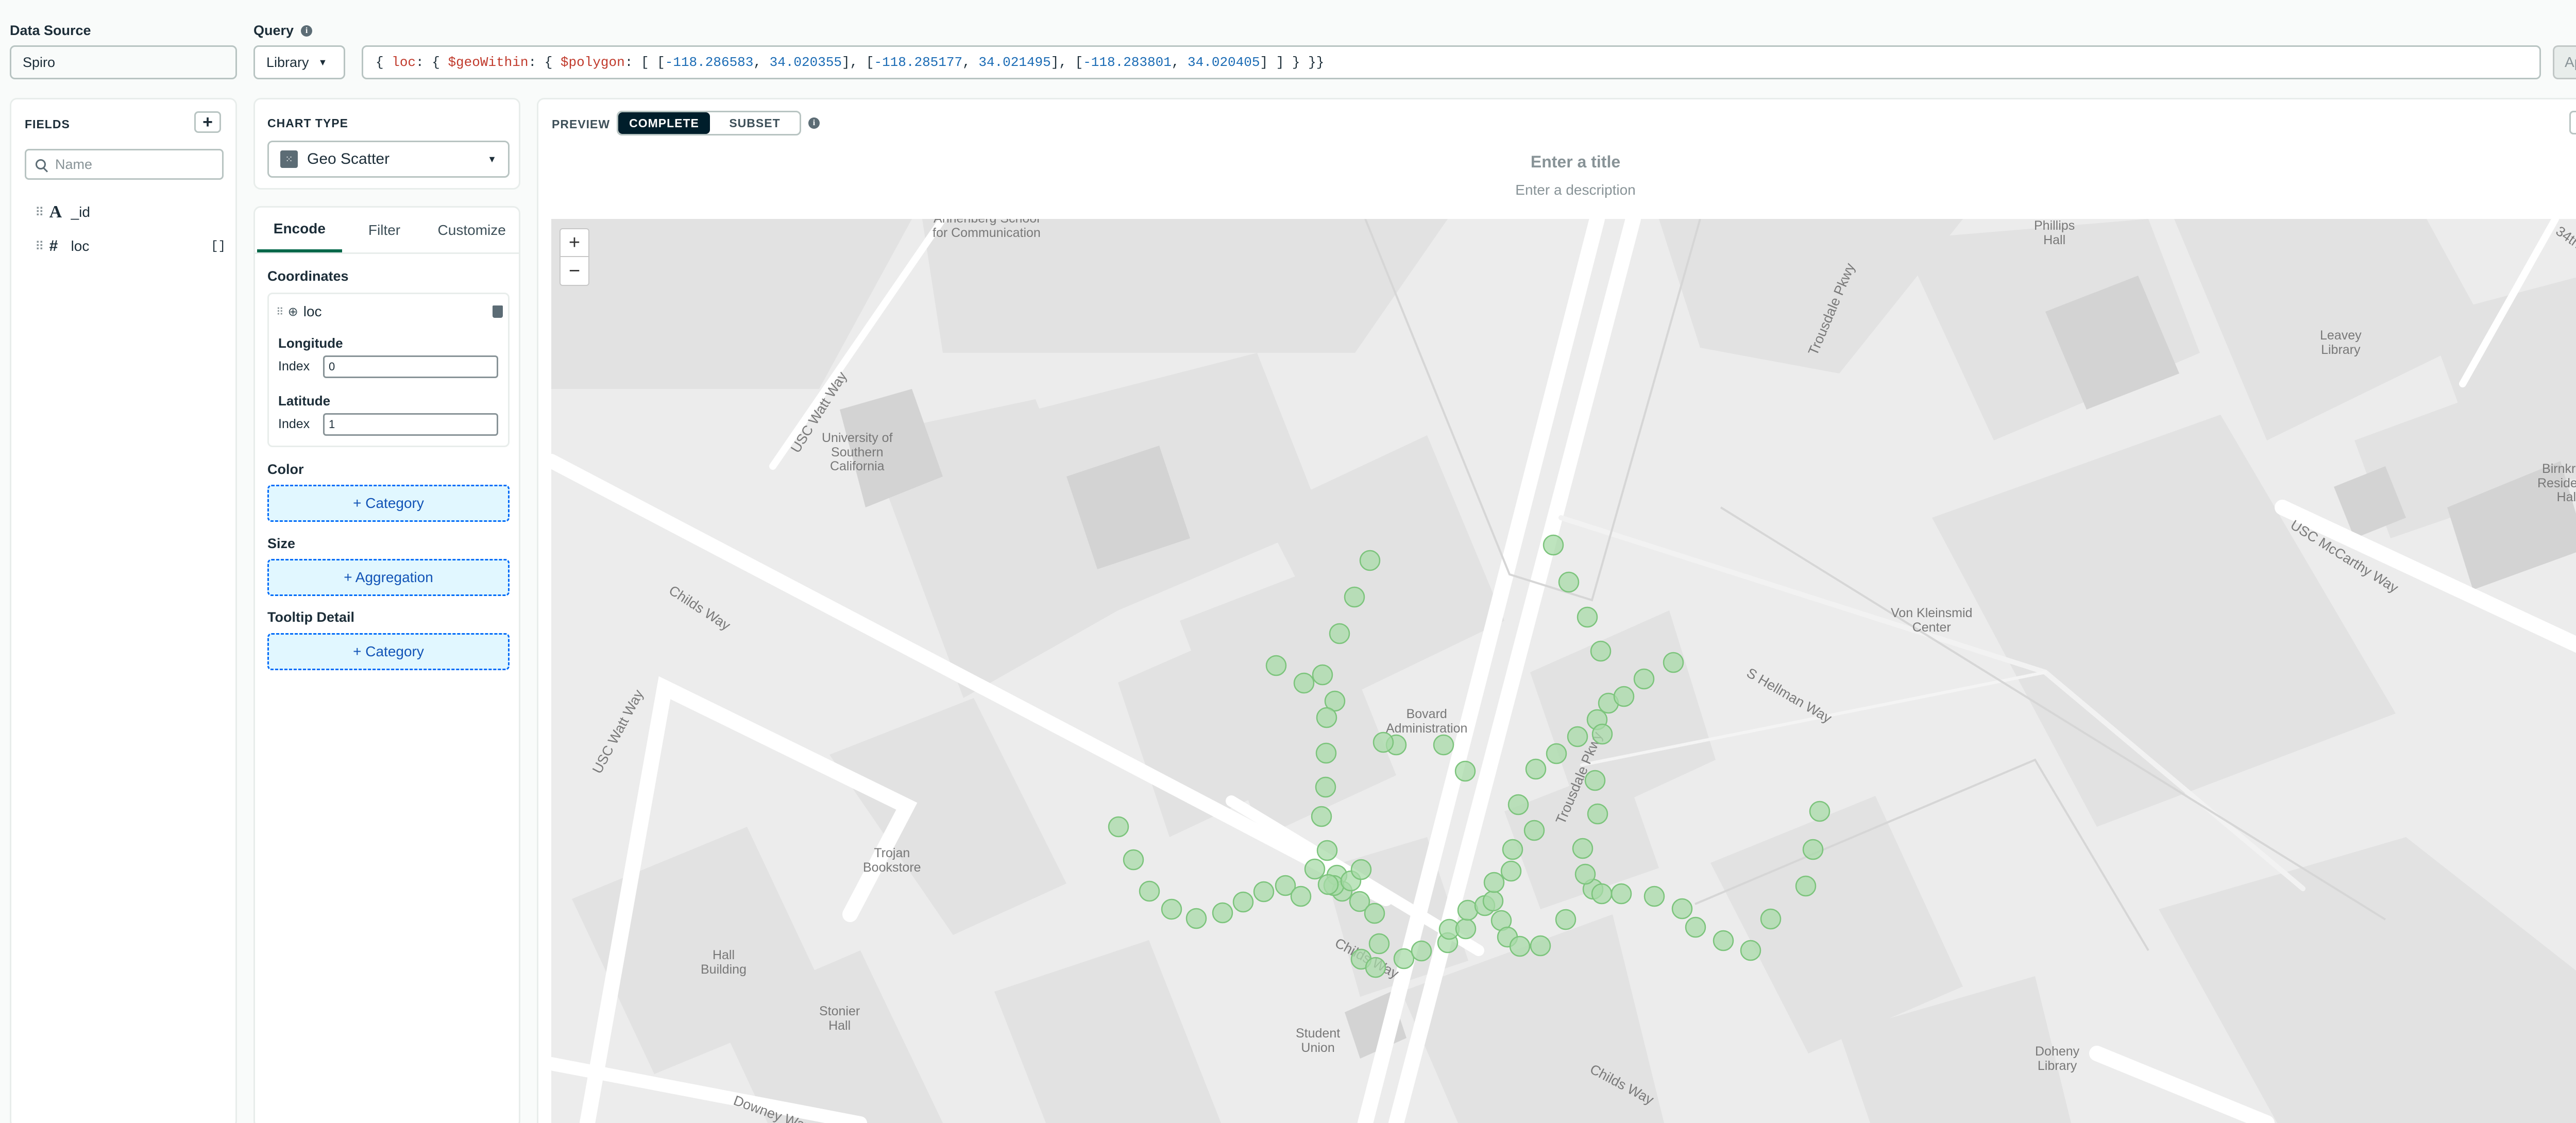  Describe the element at coordinates (1931, 627) in the screenshot. I see `place-label-line: Center` at that location.